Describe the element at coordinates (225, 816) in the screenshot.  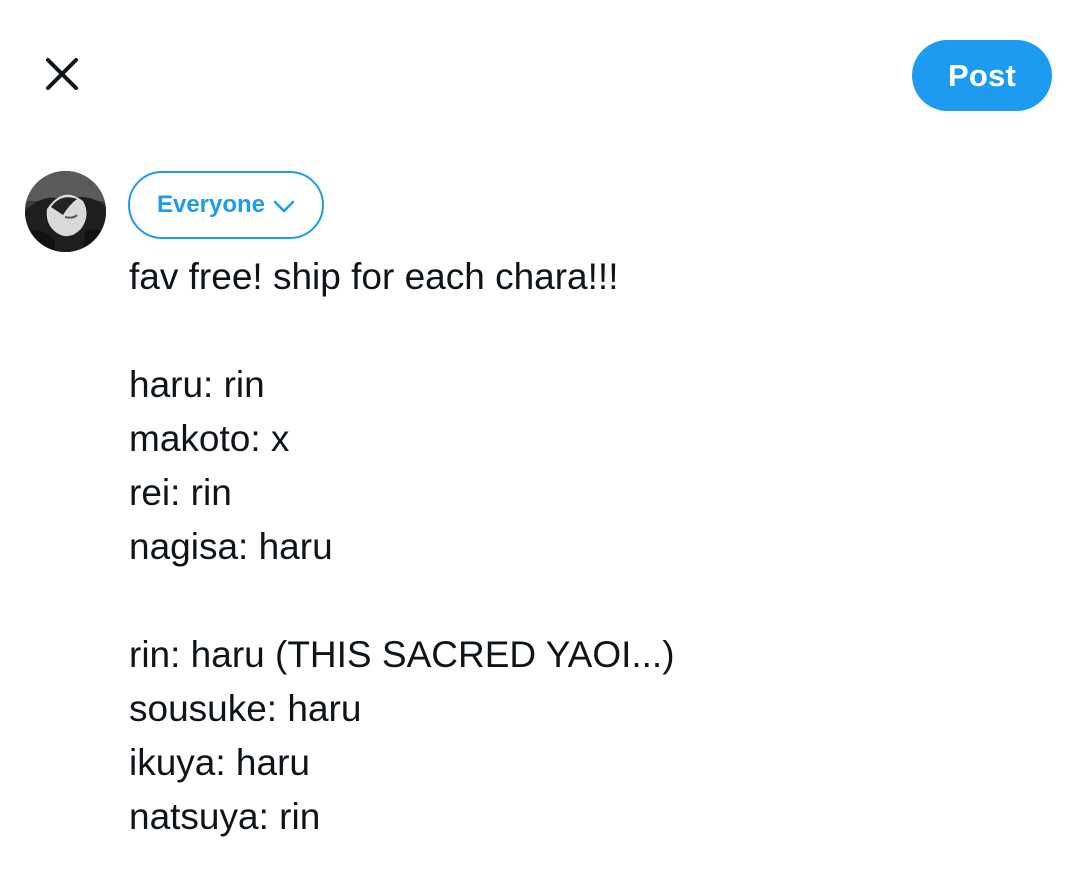
I see `text-line: natsuya: rin` at that location.